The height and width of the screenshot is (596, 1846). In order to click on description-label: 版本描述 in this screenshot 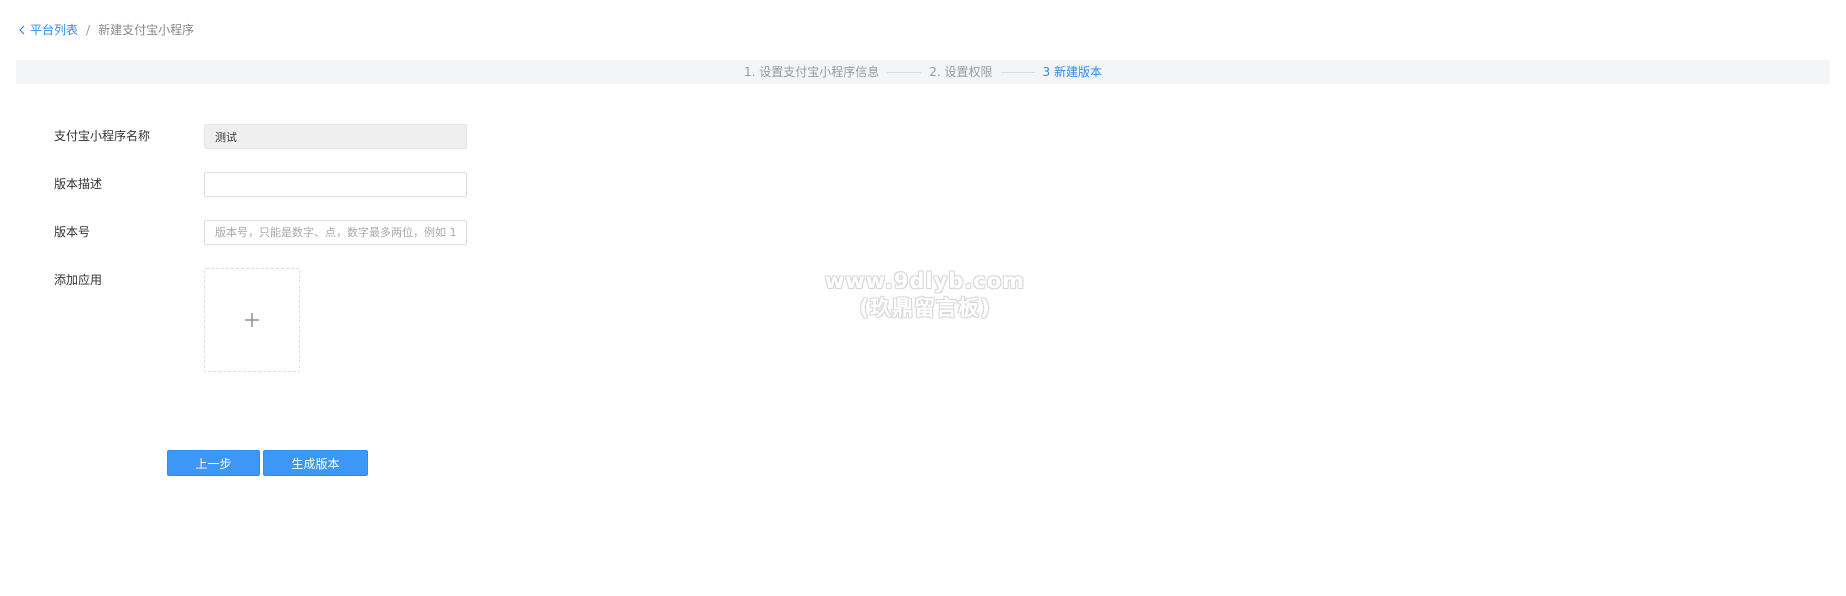, I will do `click(78, 184)`.